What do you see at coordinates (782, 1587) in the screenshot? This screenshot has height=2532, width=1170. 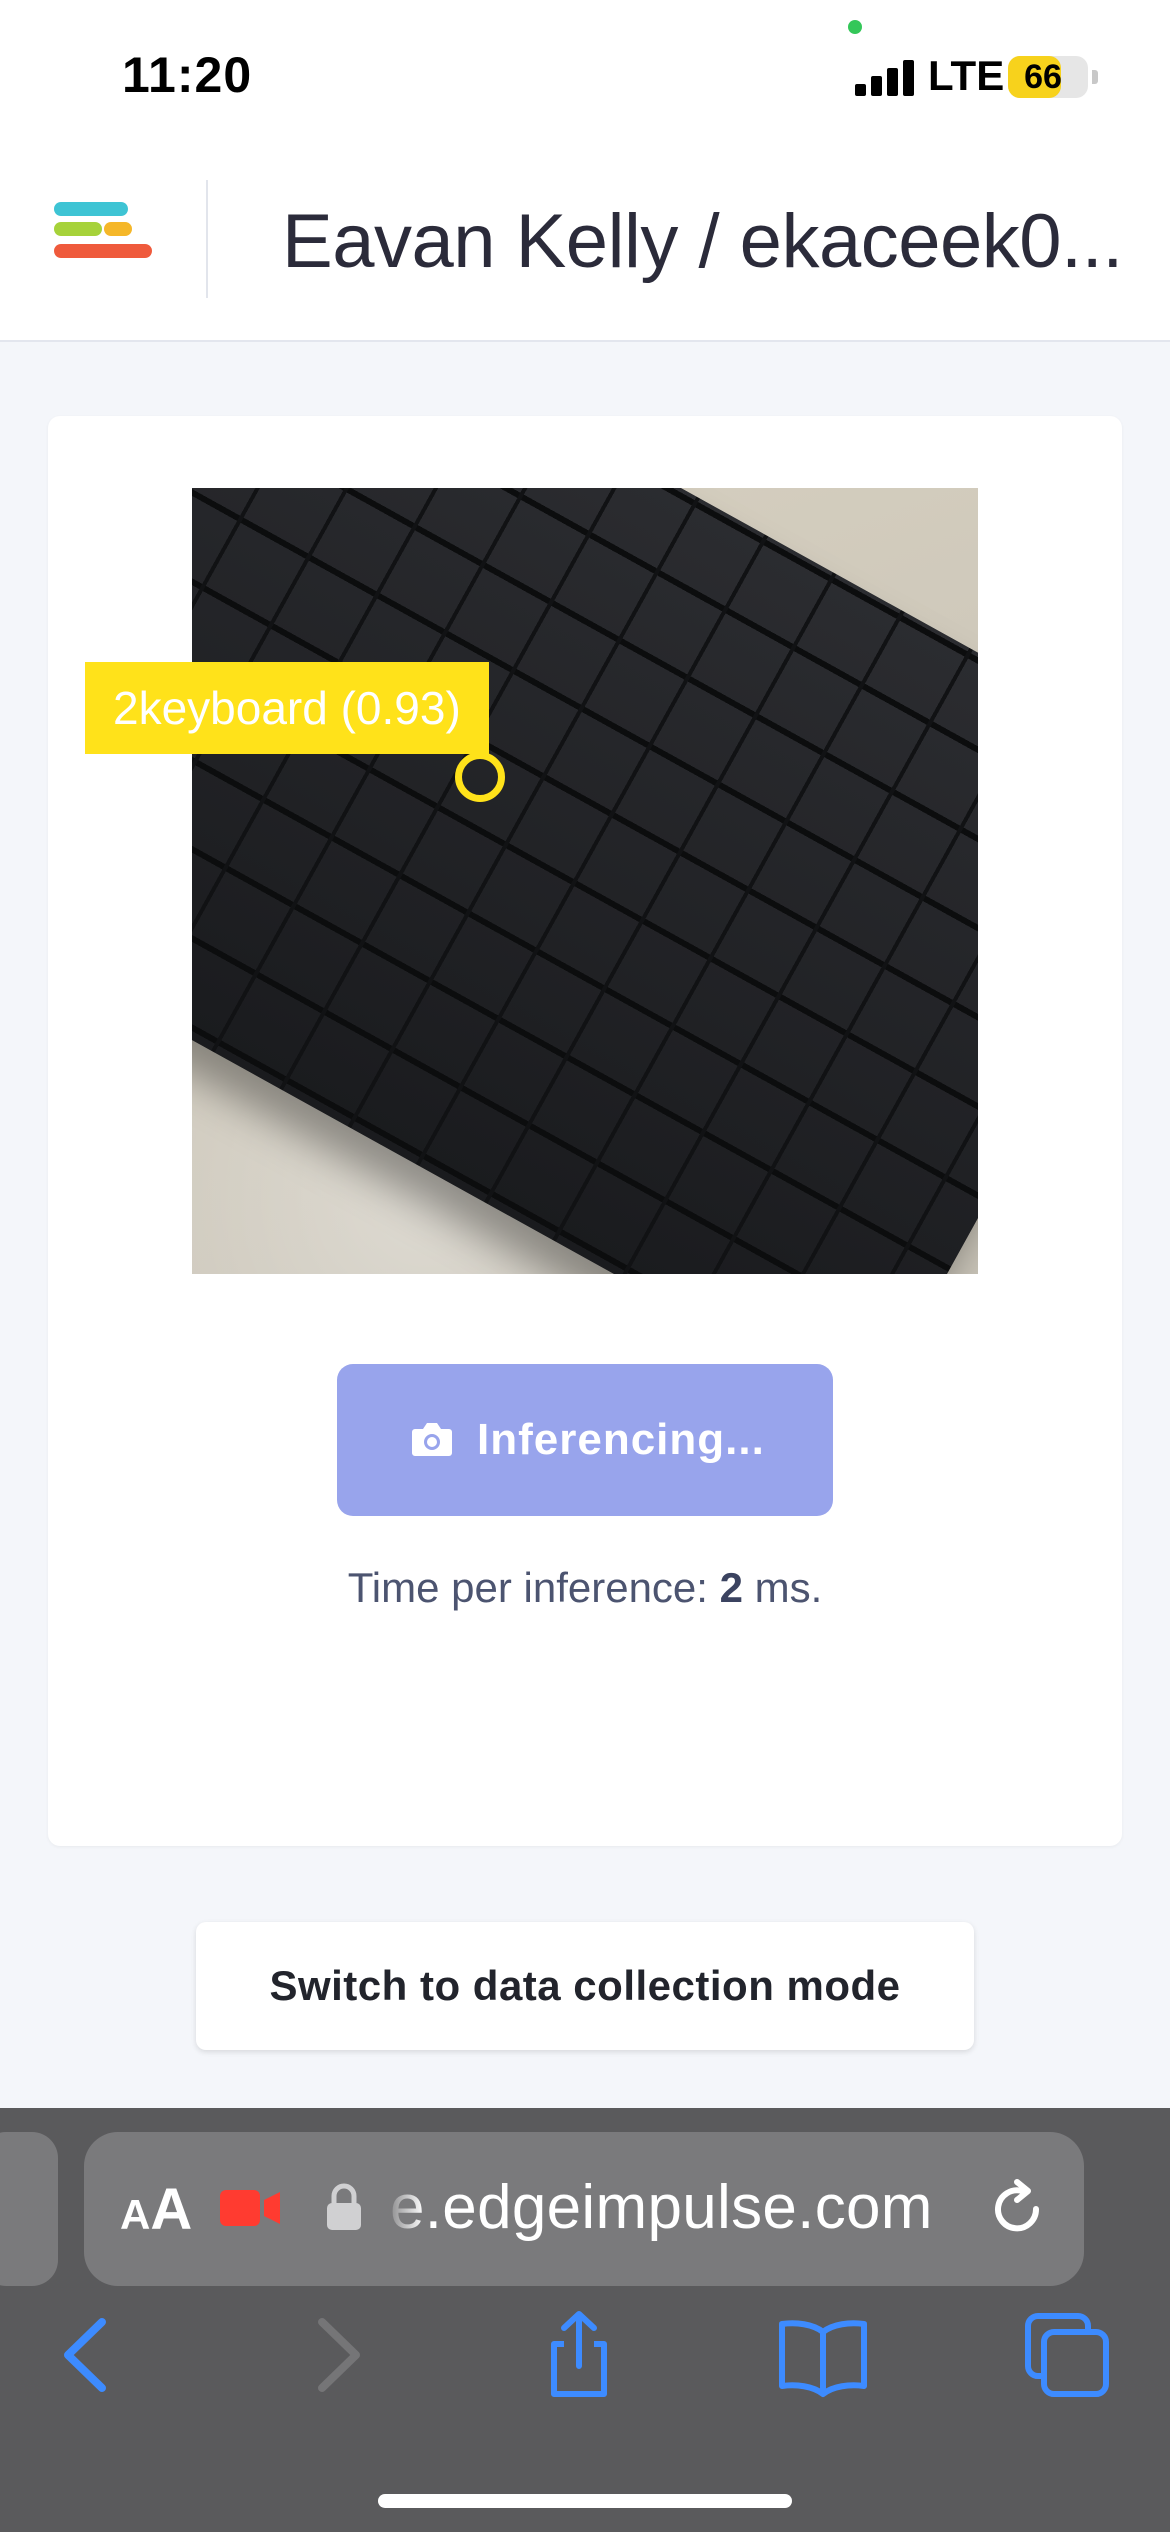 I see `inference-time-suffix: ms.` at bounding box center [782, 1587].